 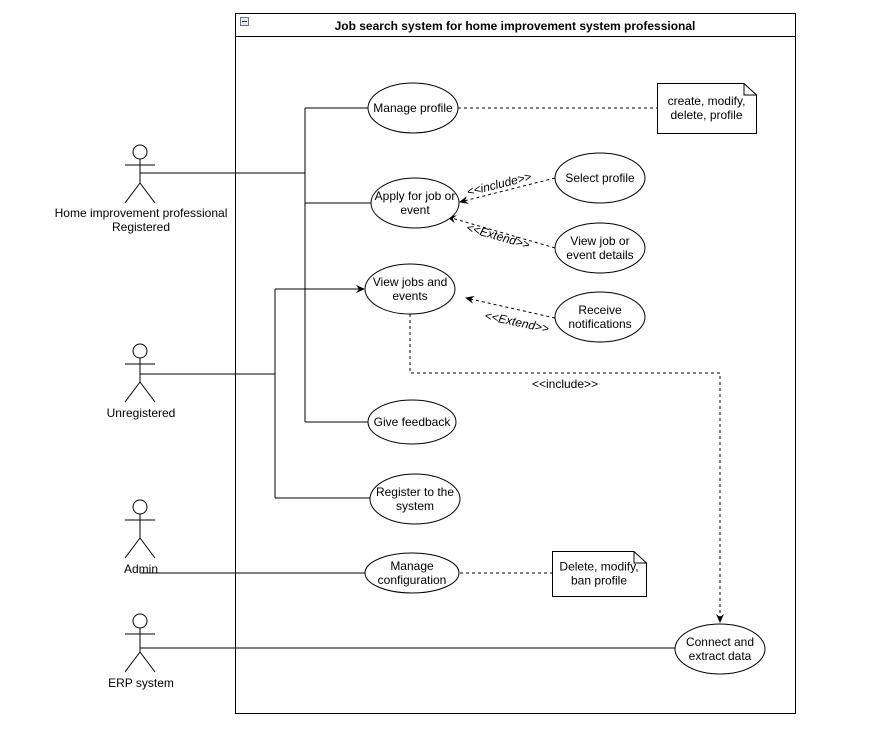 What do you see at coordinates (141, 569) in the screenshot?
I see `actor-label: Admin` at bounding box center [141, 569].